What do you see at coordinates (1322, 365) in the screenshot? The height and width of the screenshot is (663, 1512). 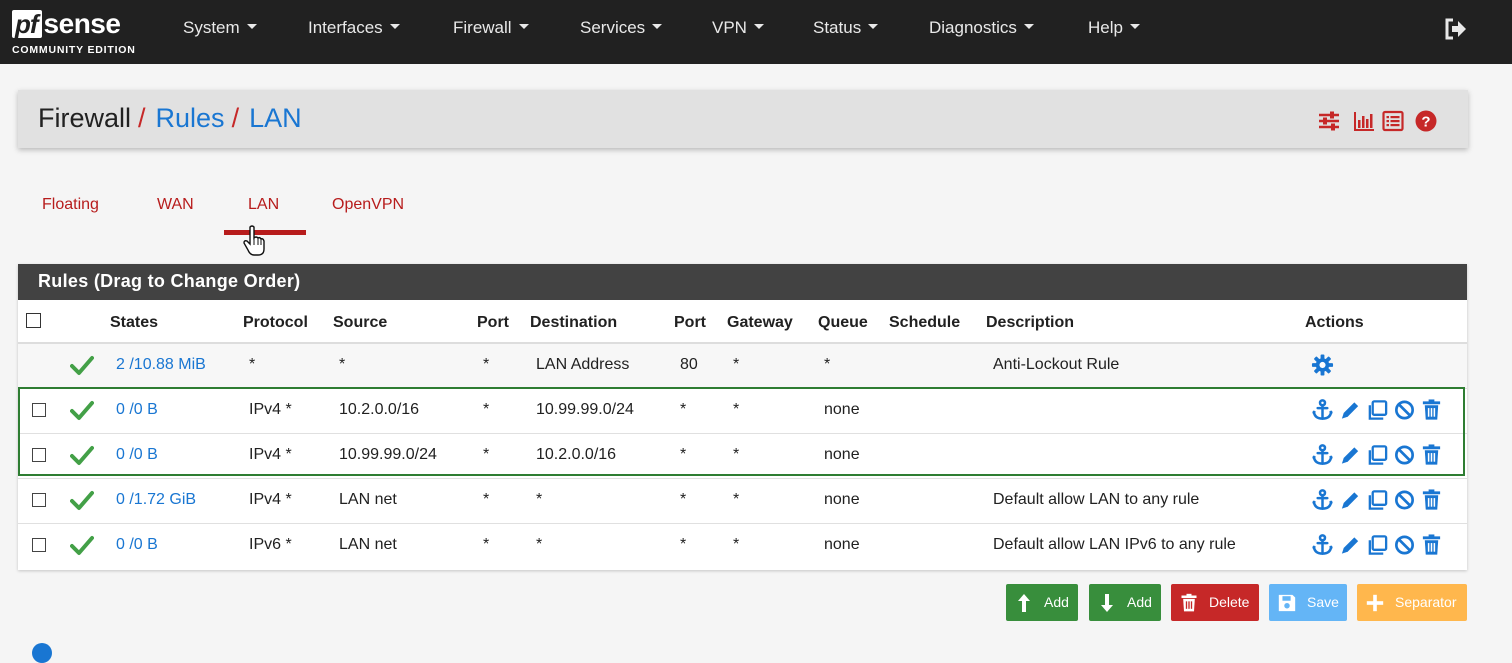 I see `gear-icon` at bounding box center [1322, 365].